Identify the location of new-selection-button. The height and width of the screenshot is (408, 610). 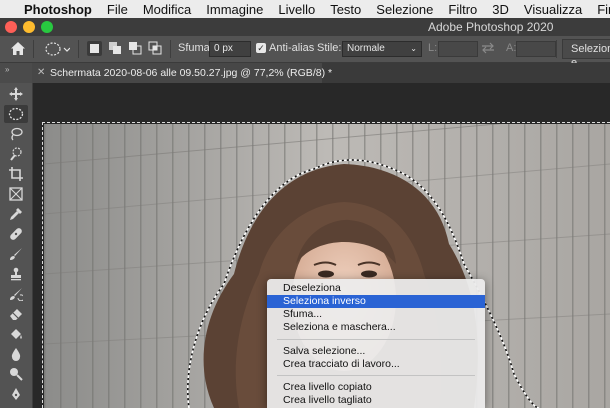
(94, 48).